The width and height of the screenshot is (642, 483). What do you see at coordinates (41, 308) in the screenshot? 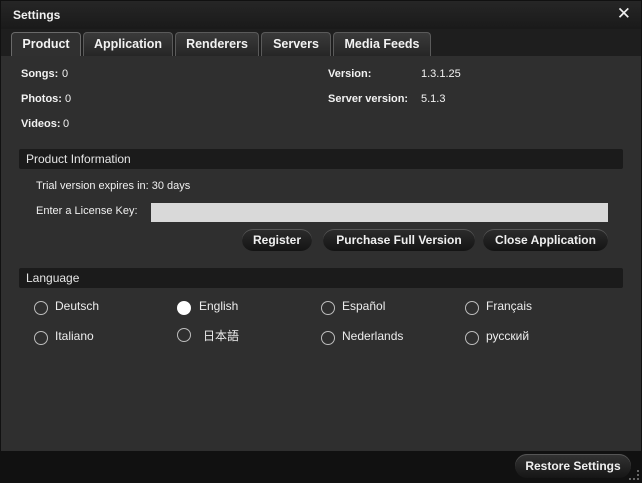
I see `radio-deutsch` at bounding box center [41, 308].